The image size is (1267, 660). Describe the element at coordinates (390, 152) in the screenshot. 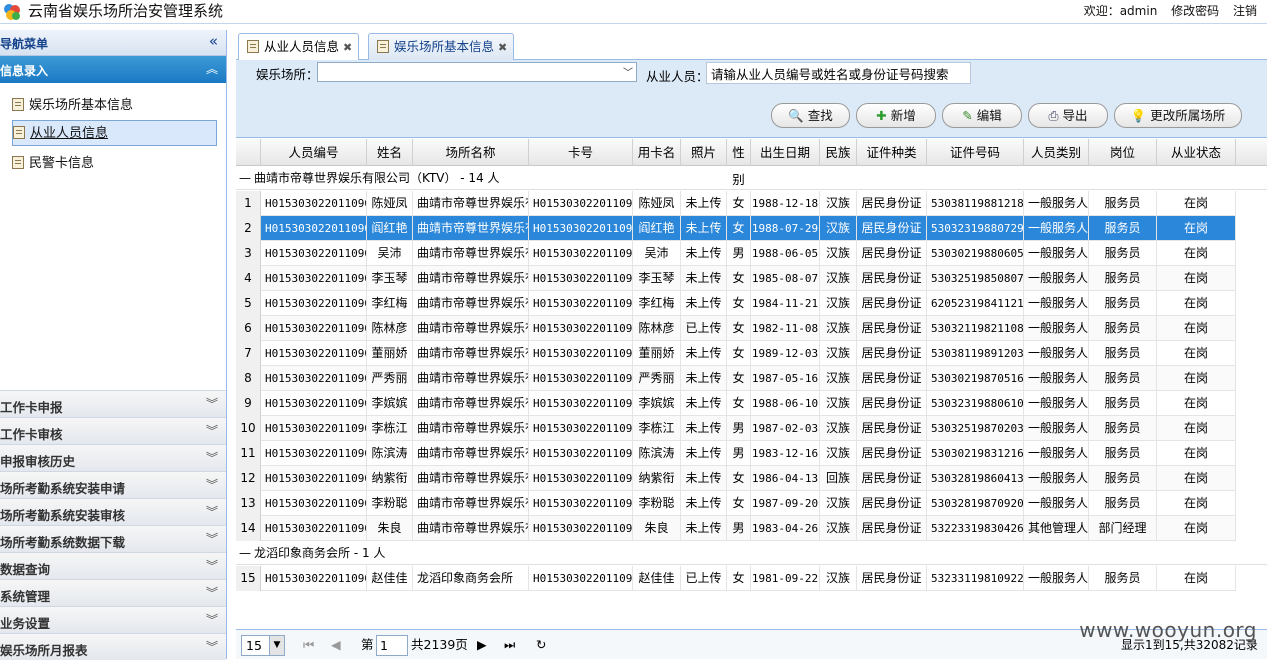

I see `column-header: 姓名` at that location.